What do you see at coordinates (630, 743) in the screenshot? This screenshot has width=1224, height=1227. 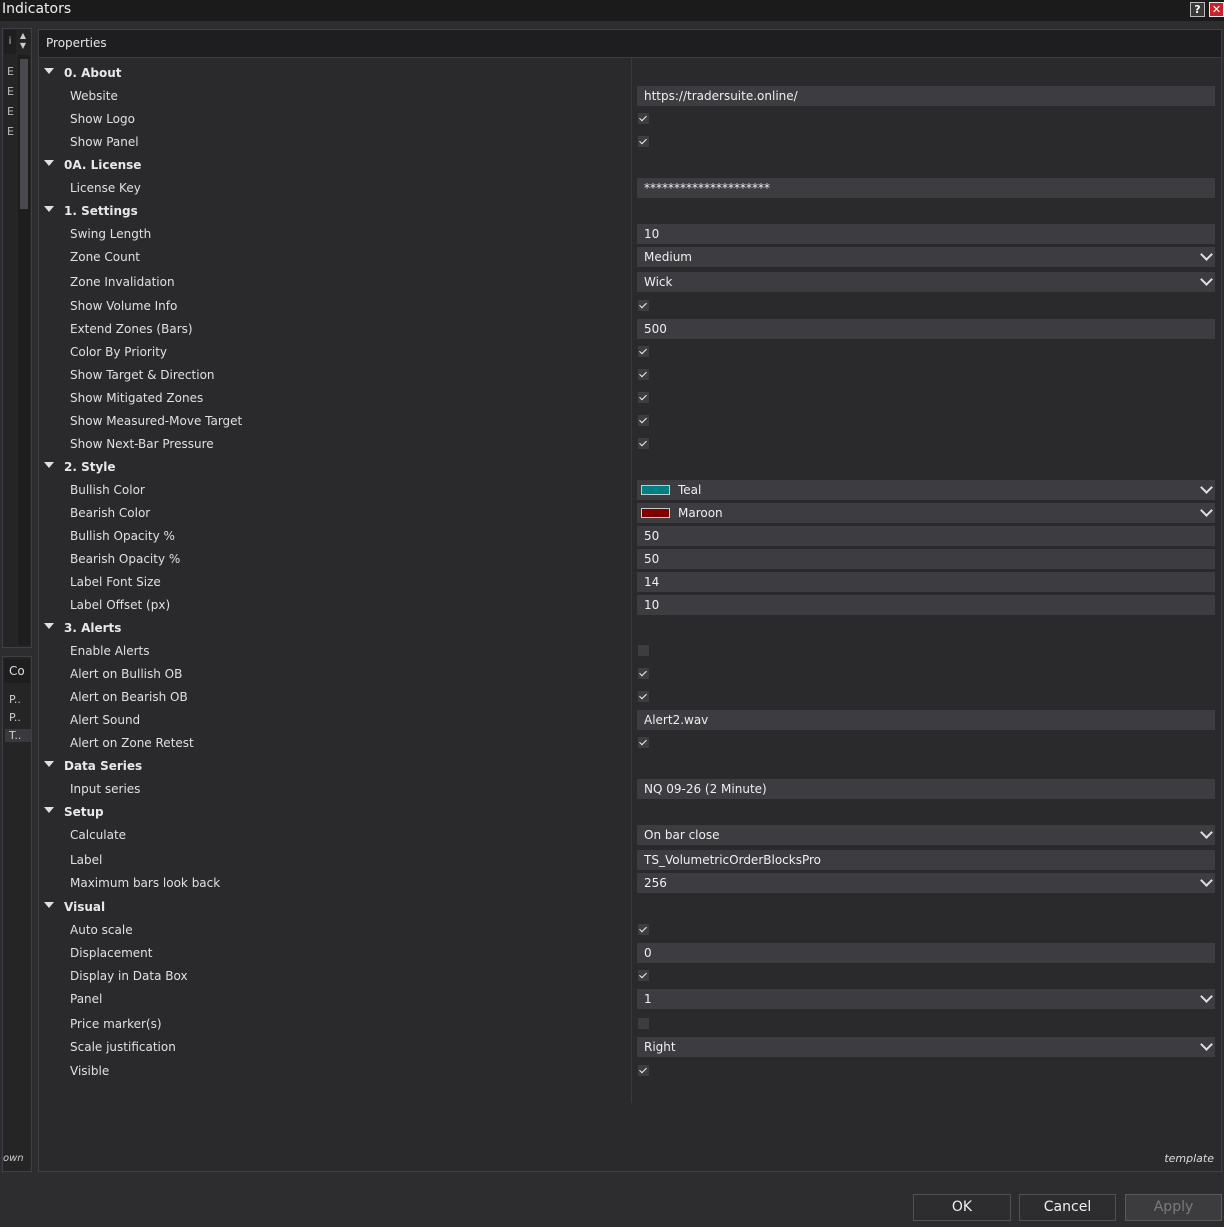 I see `property-row-alert-on-zone-retest: Alert on Zone Retest` at bounding box center [630, 743].